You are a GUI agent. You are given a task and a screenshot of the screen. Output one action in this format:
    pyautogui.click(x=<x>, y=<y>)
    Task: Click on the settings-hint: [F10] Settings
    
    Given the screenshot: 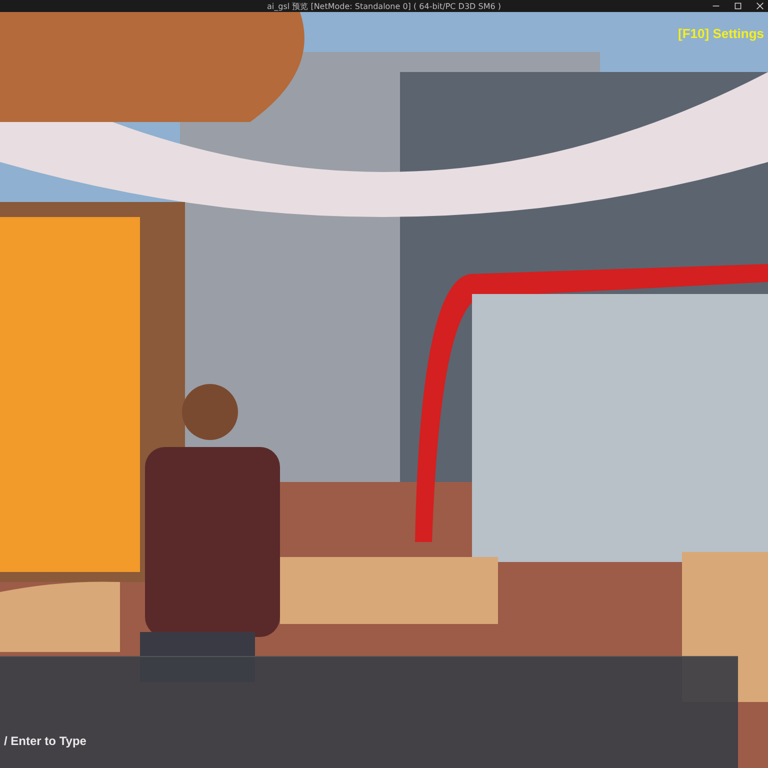 What is the action you would take?
    pyautogui.click(x=721, y=33)
    